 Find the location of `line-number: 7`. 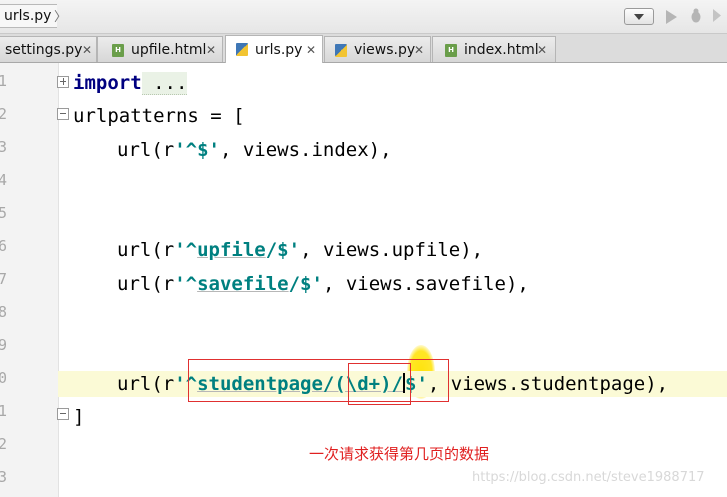

line-number: 7 is located at coordinates (4, 279).